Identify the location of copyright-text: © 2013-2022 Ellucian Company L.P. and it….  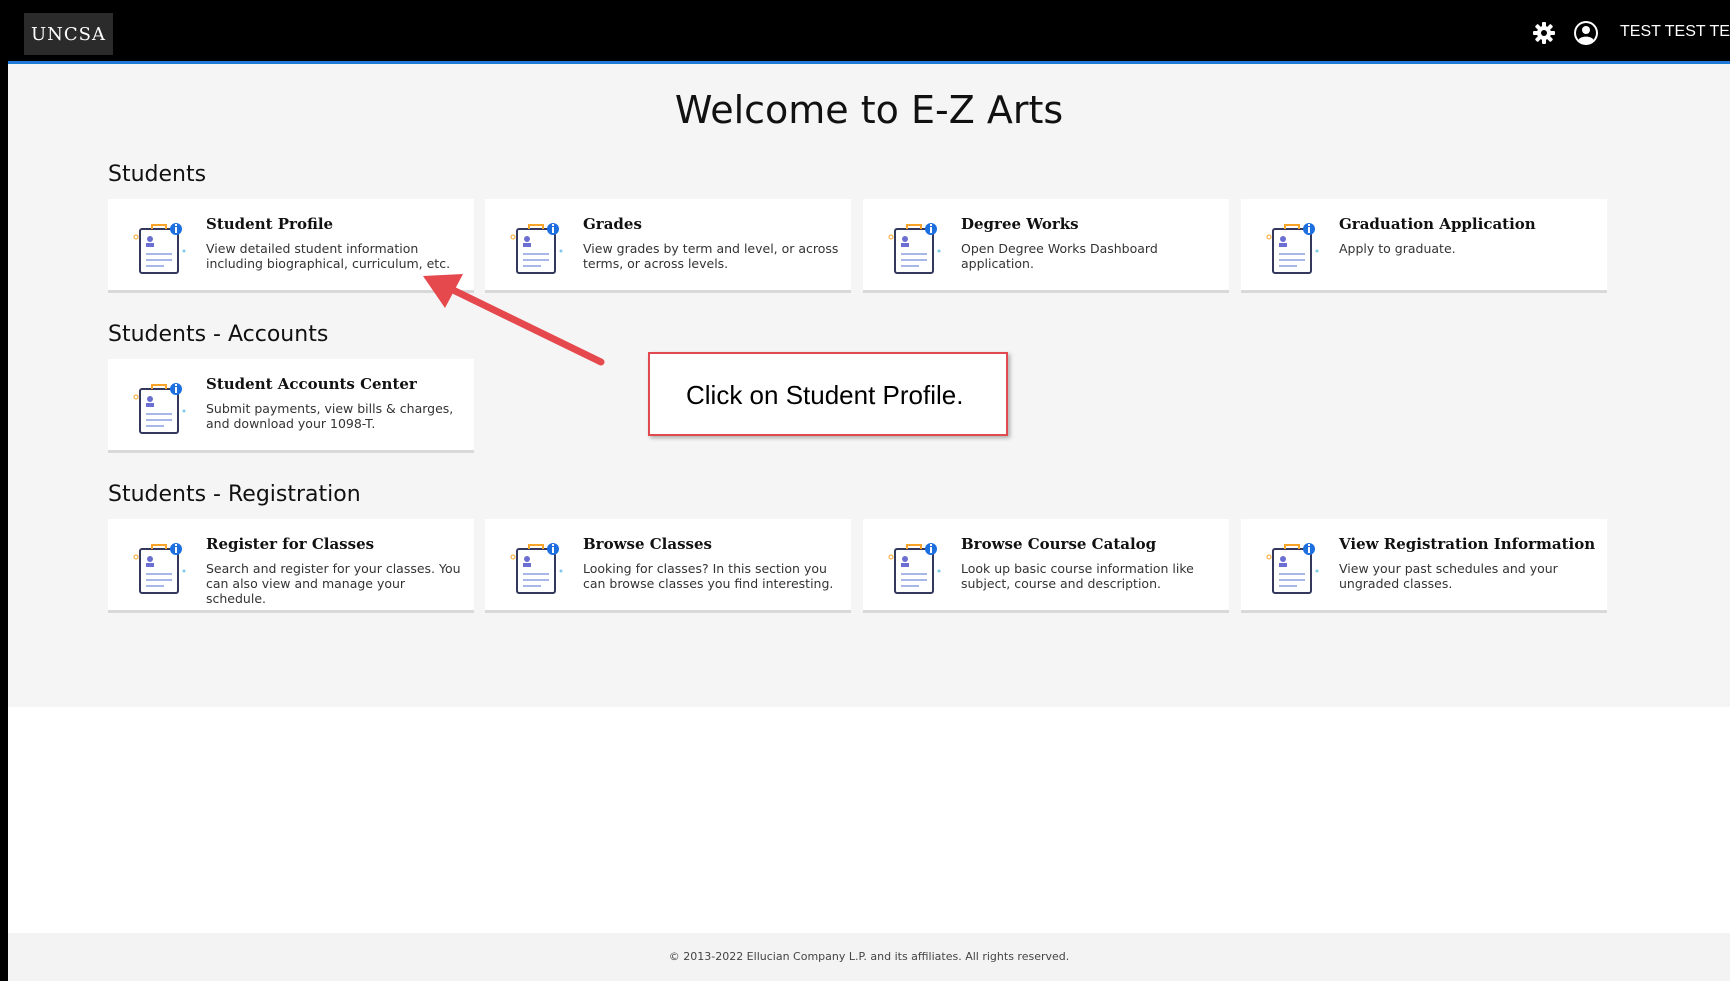
(869, 956).